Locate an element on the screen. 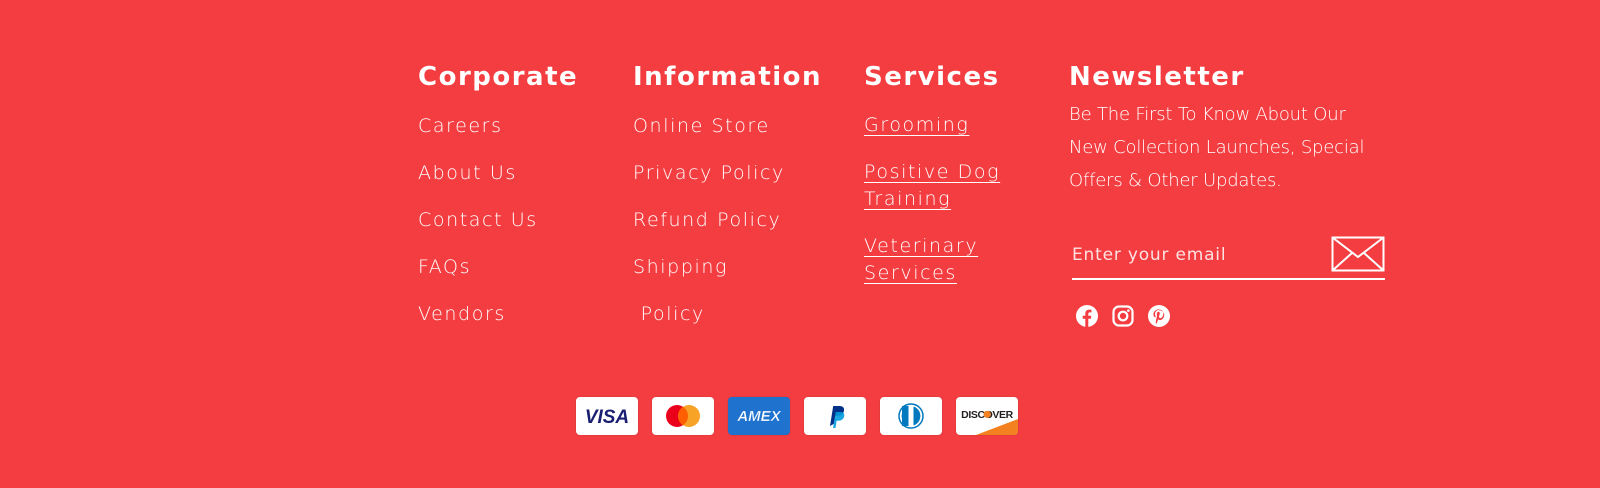 This screenshot has width=1600, height=488. instagram-icon is located at coordinates (1123, 318).